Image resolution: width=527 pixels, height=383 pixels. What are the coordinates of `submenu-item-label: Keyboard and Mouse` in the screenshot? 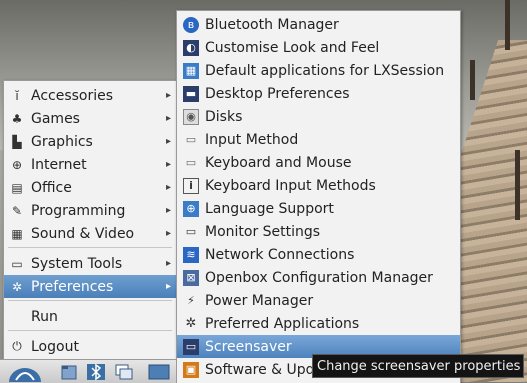 It's located at (278, 162).